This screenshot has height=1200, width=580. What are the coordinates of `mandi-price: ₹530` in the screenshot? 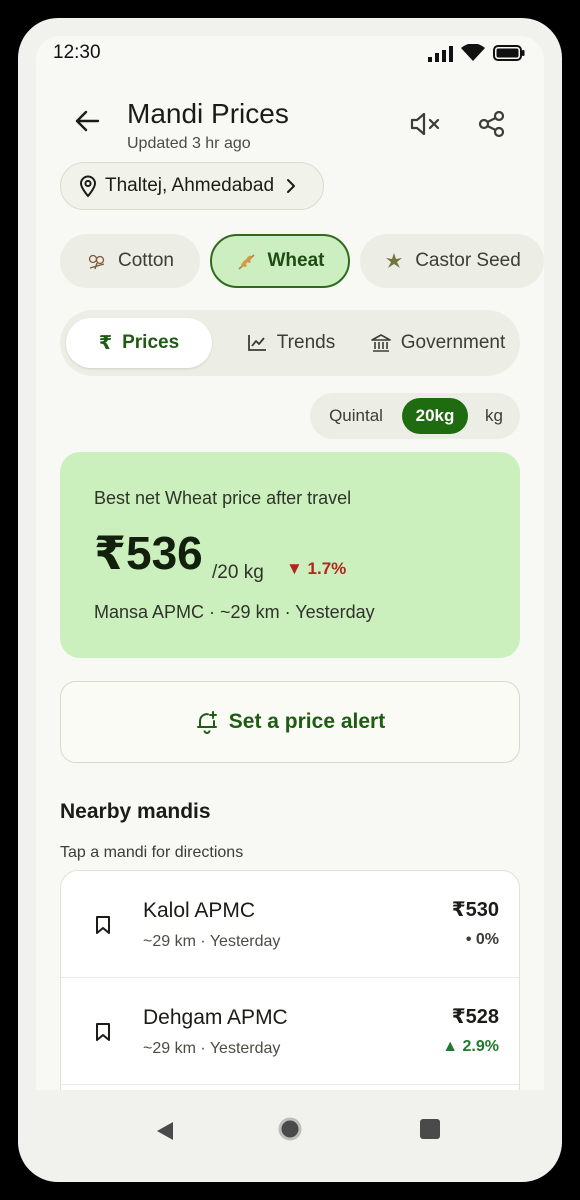 It's located at (475, 910).